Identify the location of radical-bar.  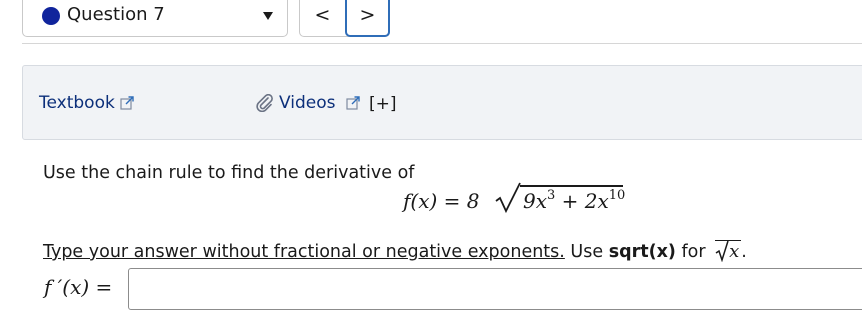
(571, 186).